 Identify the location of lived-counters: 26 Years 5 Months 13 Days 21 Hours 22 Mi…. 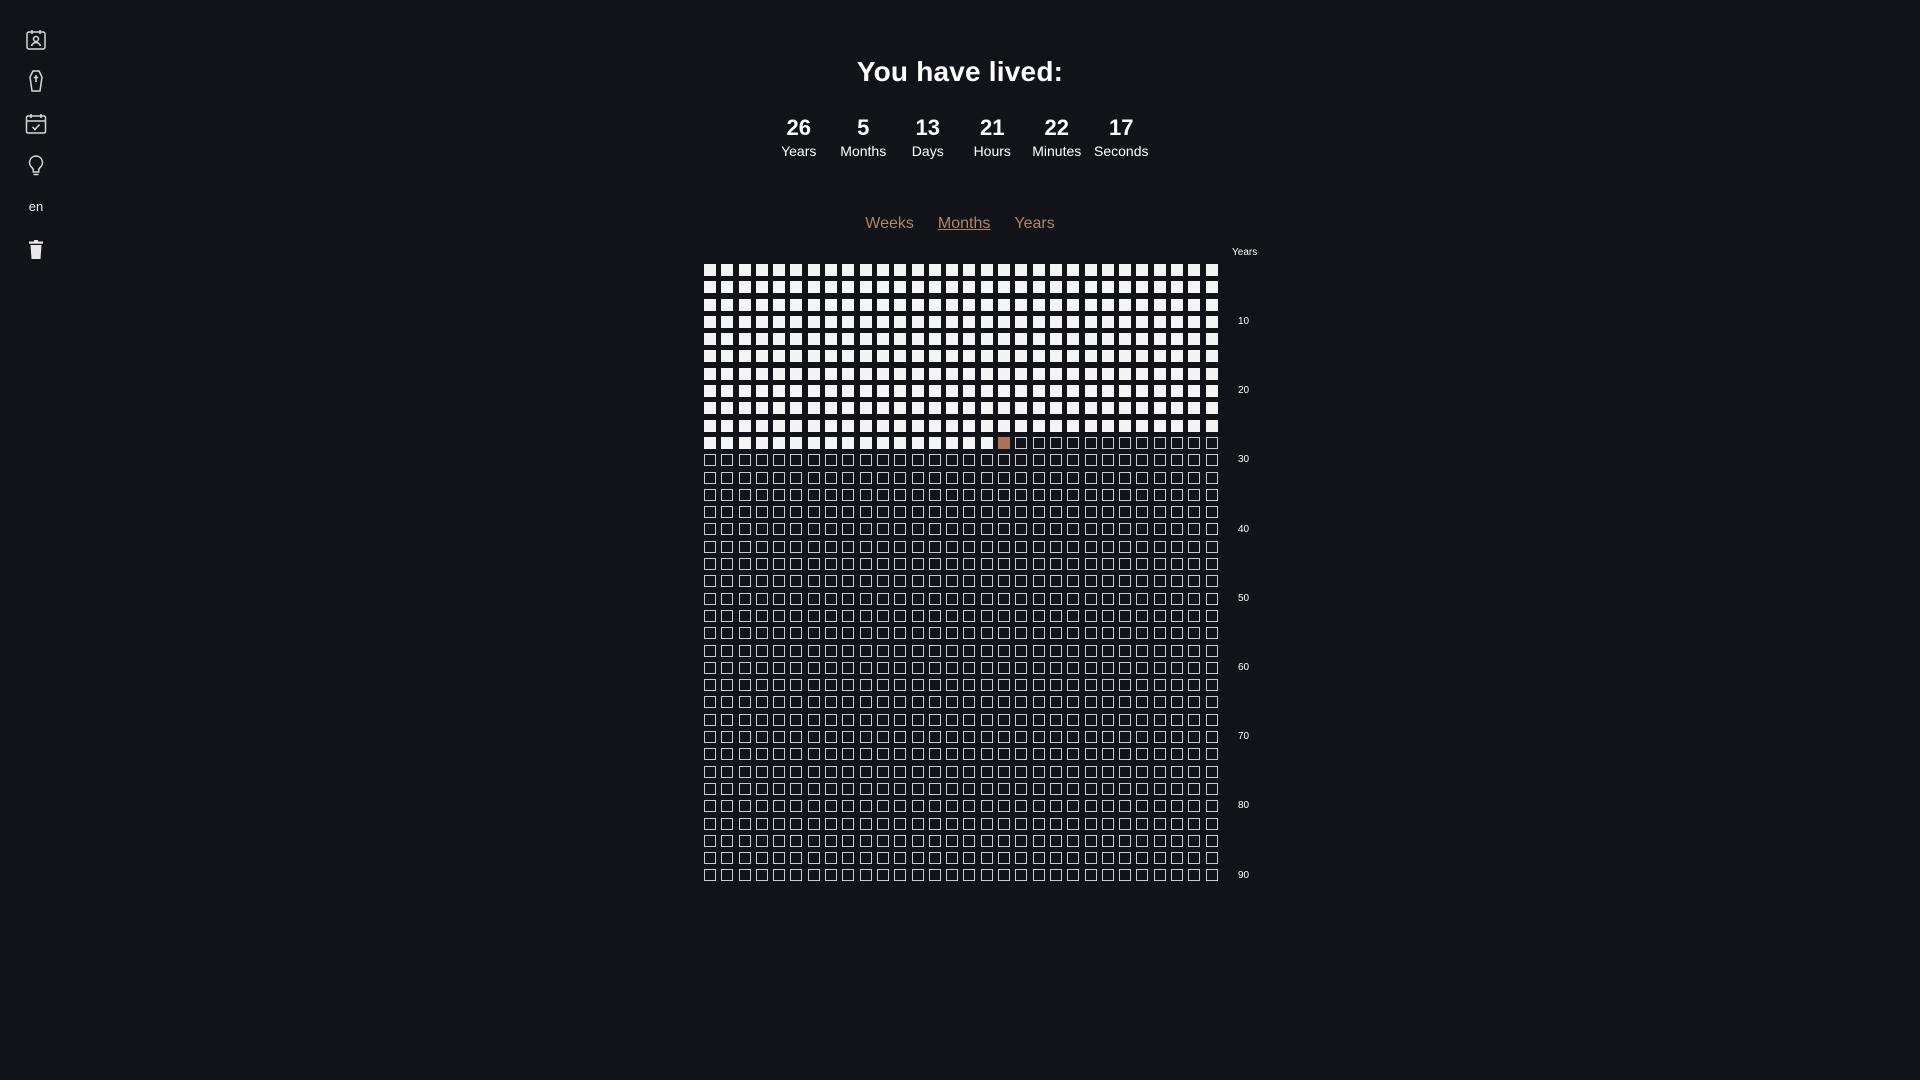
(960, 137).